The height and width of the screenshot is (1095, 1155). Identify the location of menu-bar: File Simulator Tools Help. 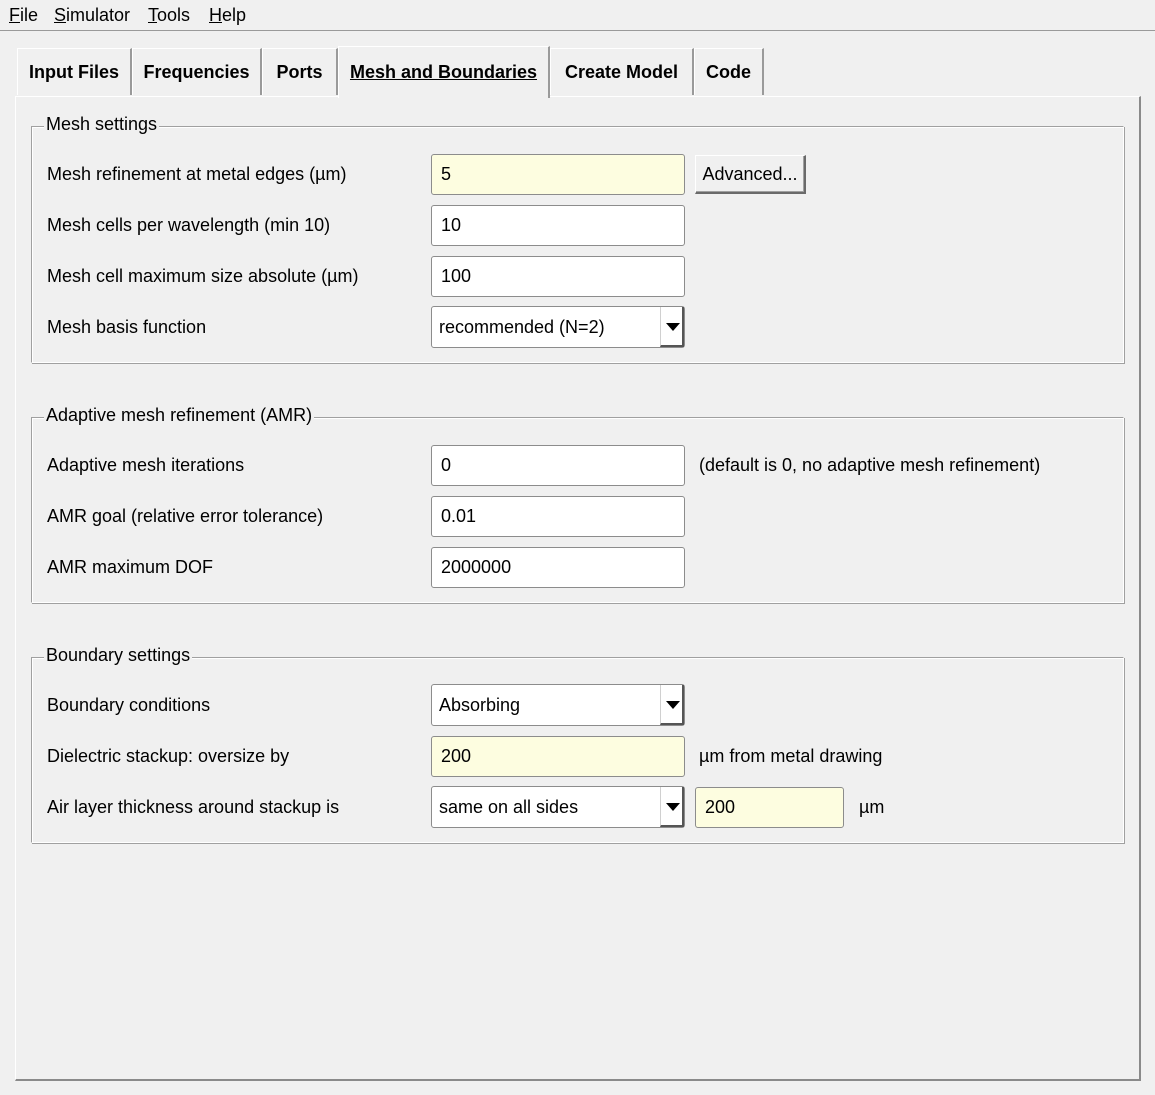
(577, 15).